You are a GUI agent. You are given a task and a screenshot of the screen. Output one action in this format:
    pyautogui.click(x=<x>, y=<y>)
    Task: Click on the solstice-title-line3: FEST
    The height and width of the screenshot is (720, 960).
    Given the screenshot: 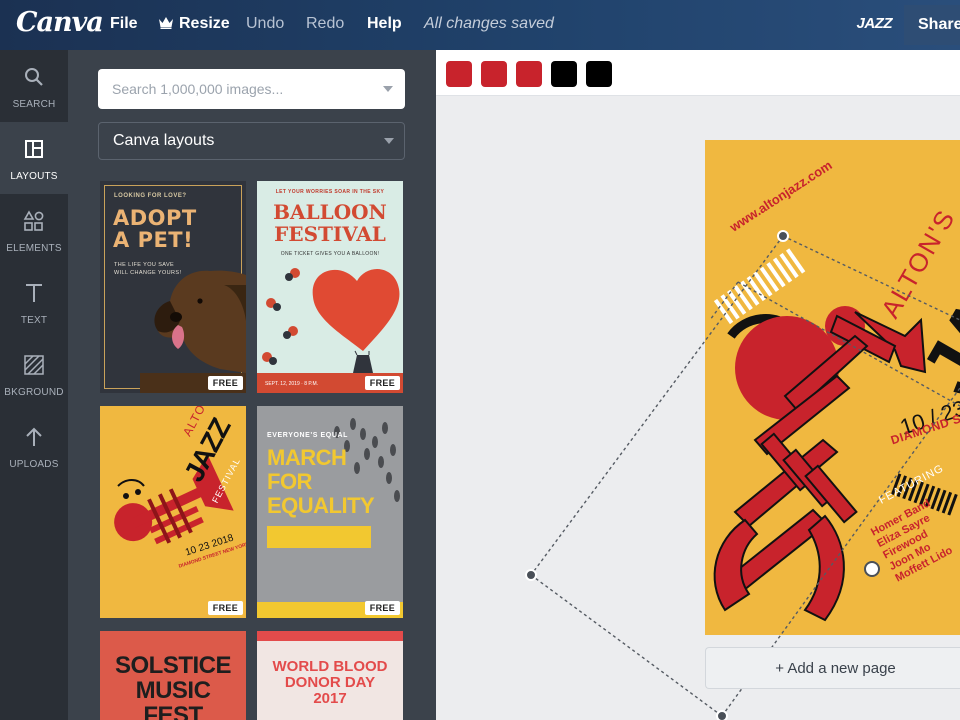 What is the action you would take?
    pyautogui.click(x=173, y=711)
    